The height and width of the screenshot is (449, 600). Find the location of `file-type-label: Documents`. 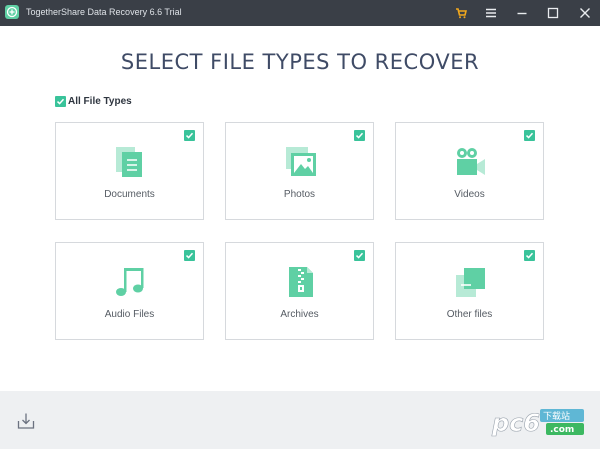

file-type-label: Documents is located at coordinates (129, 194).